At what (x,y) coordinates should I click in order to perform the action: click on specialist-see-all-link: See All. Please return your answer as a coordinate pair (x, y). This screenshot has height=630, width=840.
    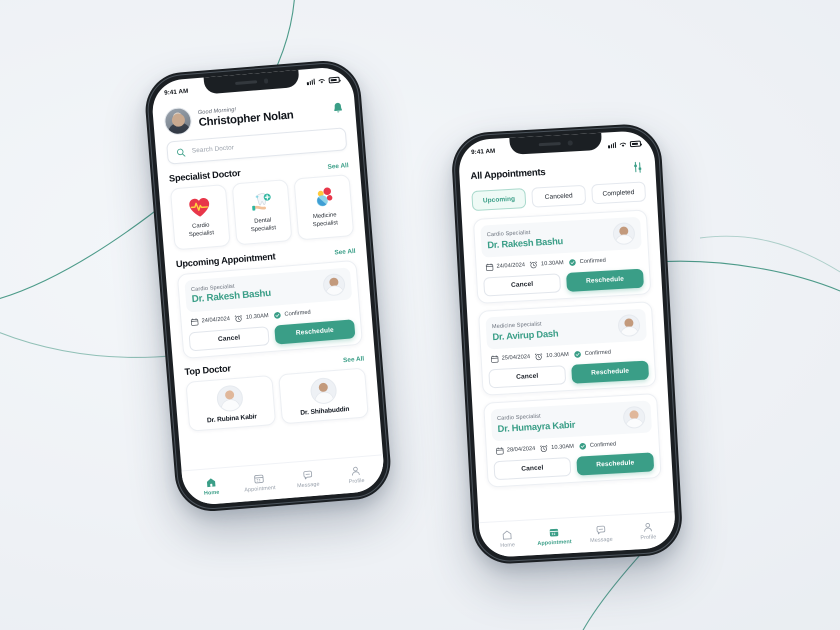
    Looking at the image, I should click on (338, 166).